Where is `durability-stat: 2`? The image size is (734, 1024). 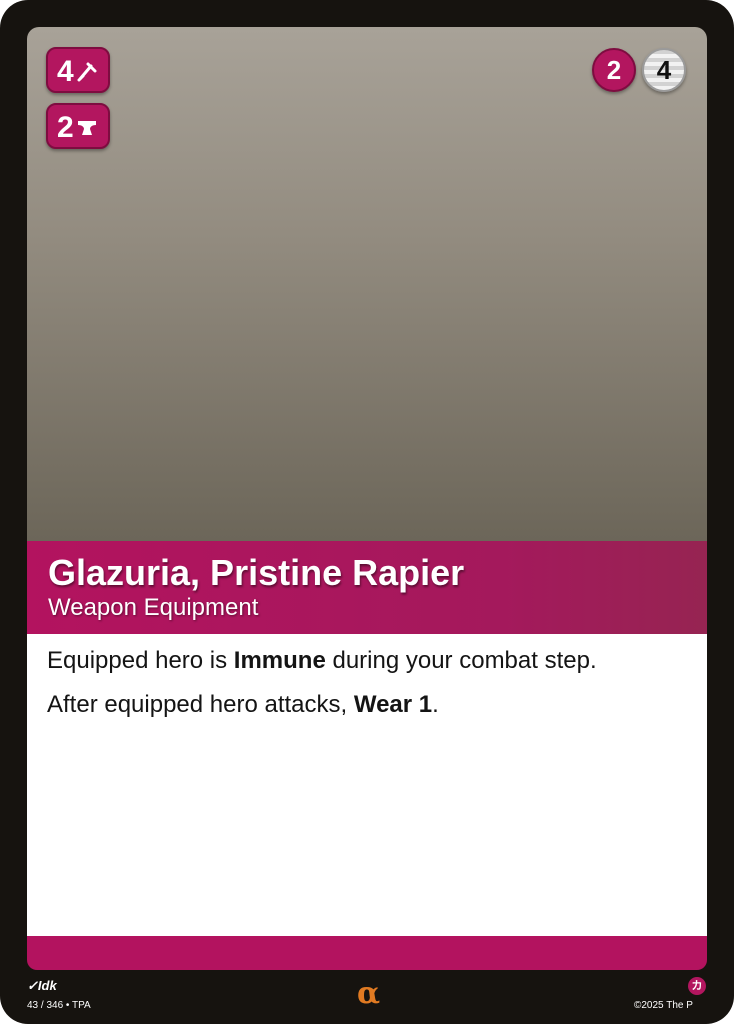 durability-stat: 2 is located at coordinates (78, 126).